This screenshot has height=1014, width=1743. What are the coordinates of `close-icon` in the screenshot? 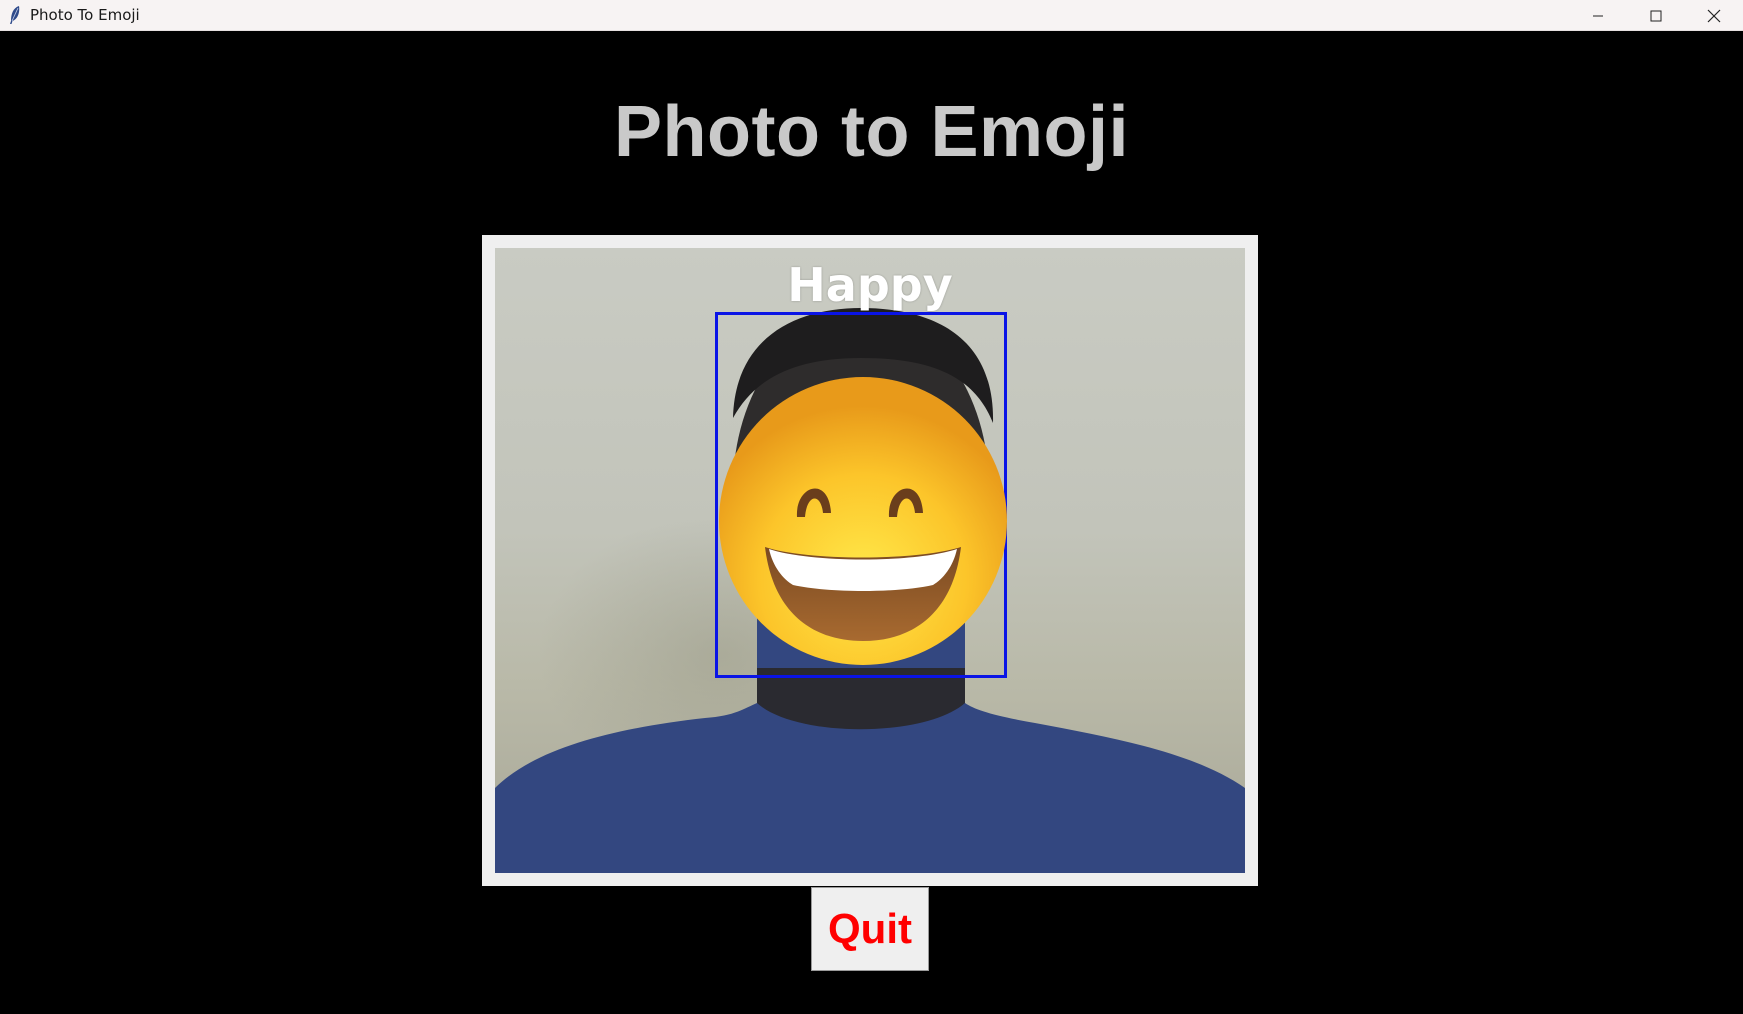 It's located at (1714, 15).